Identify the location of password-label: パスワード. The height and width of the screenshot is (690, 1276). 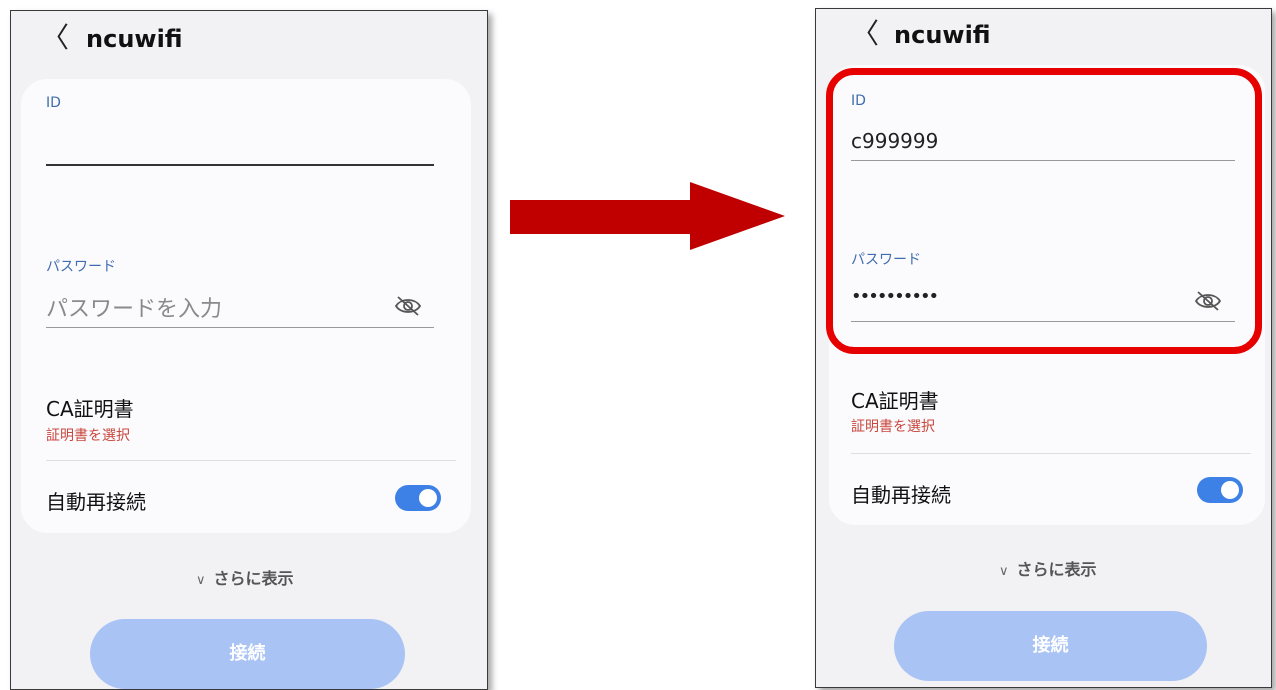
(81, 267).